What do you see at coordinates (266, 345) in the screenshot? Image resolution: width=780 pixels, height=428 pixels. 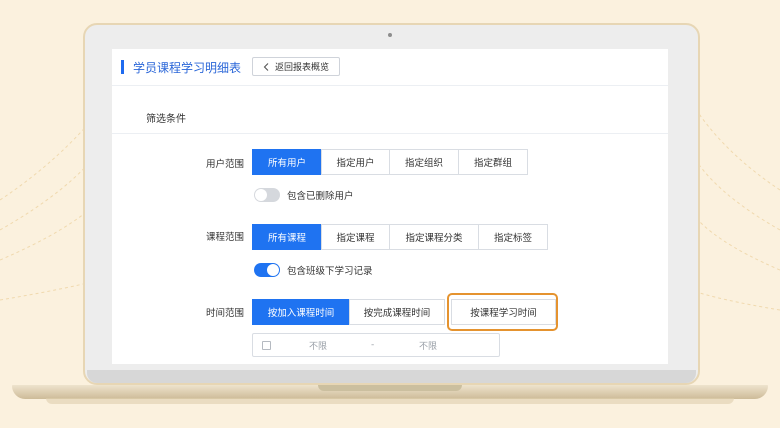 I see `calendar-icon` at bounding box center [266, 345].